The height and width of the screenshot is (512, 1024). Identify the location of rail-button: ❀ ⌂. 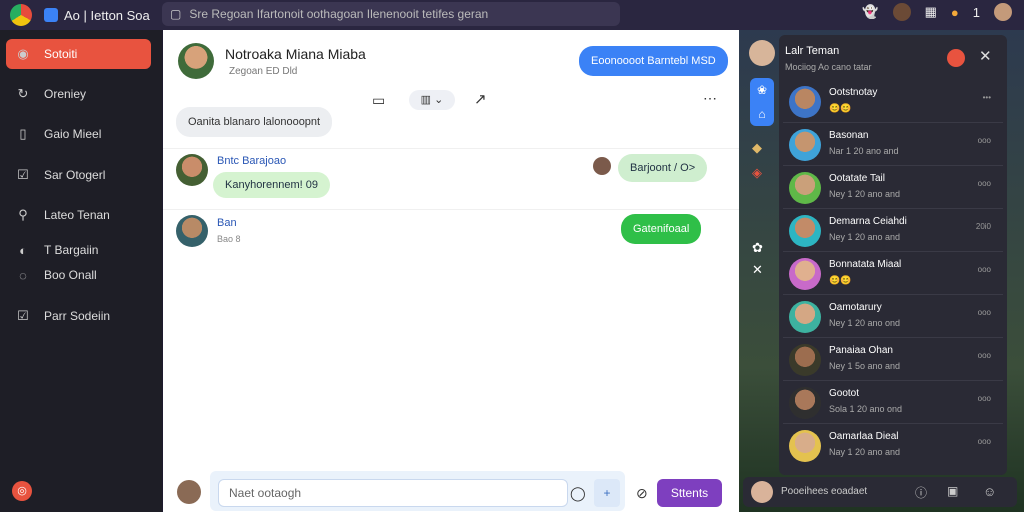
(762, 102).